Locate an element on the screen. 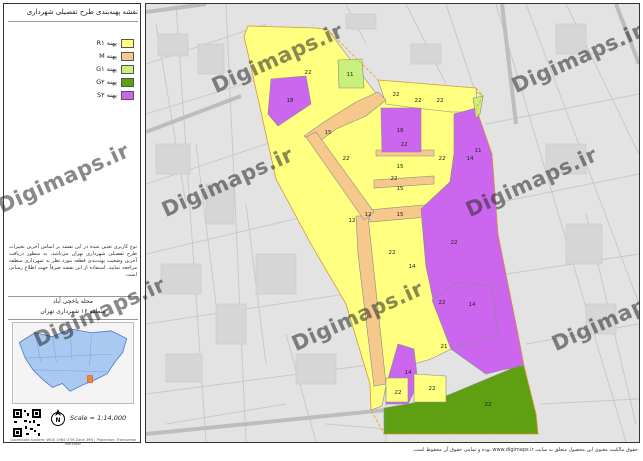 The height and width of the screenshot is (461, 643). qr-code-icon is located at coordinates (27, 423).